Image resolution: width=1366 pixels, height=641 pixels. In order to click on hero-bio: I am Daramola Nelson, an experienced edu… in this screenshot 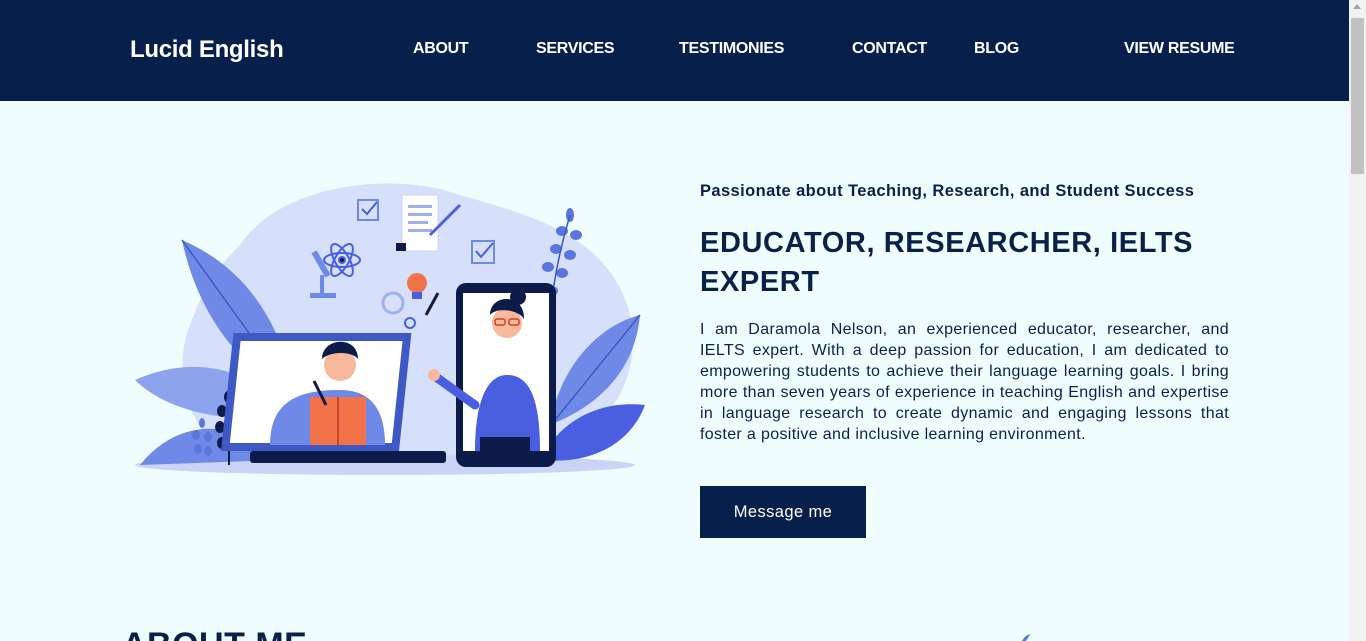, I will do `click(964, 382)`.